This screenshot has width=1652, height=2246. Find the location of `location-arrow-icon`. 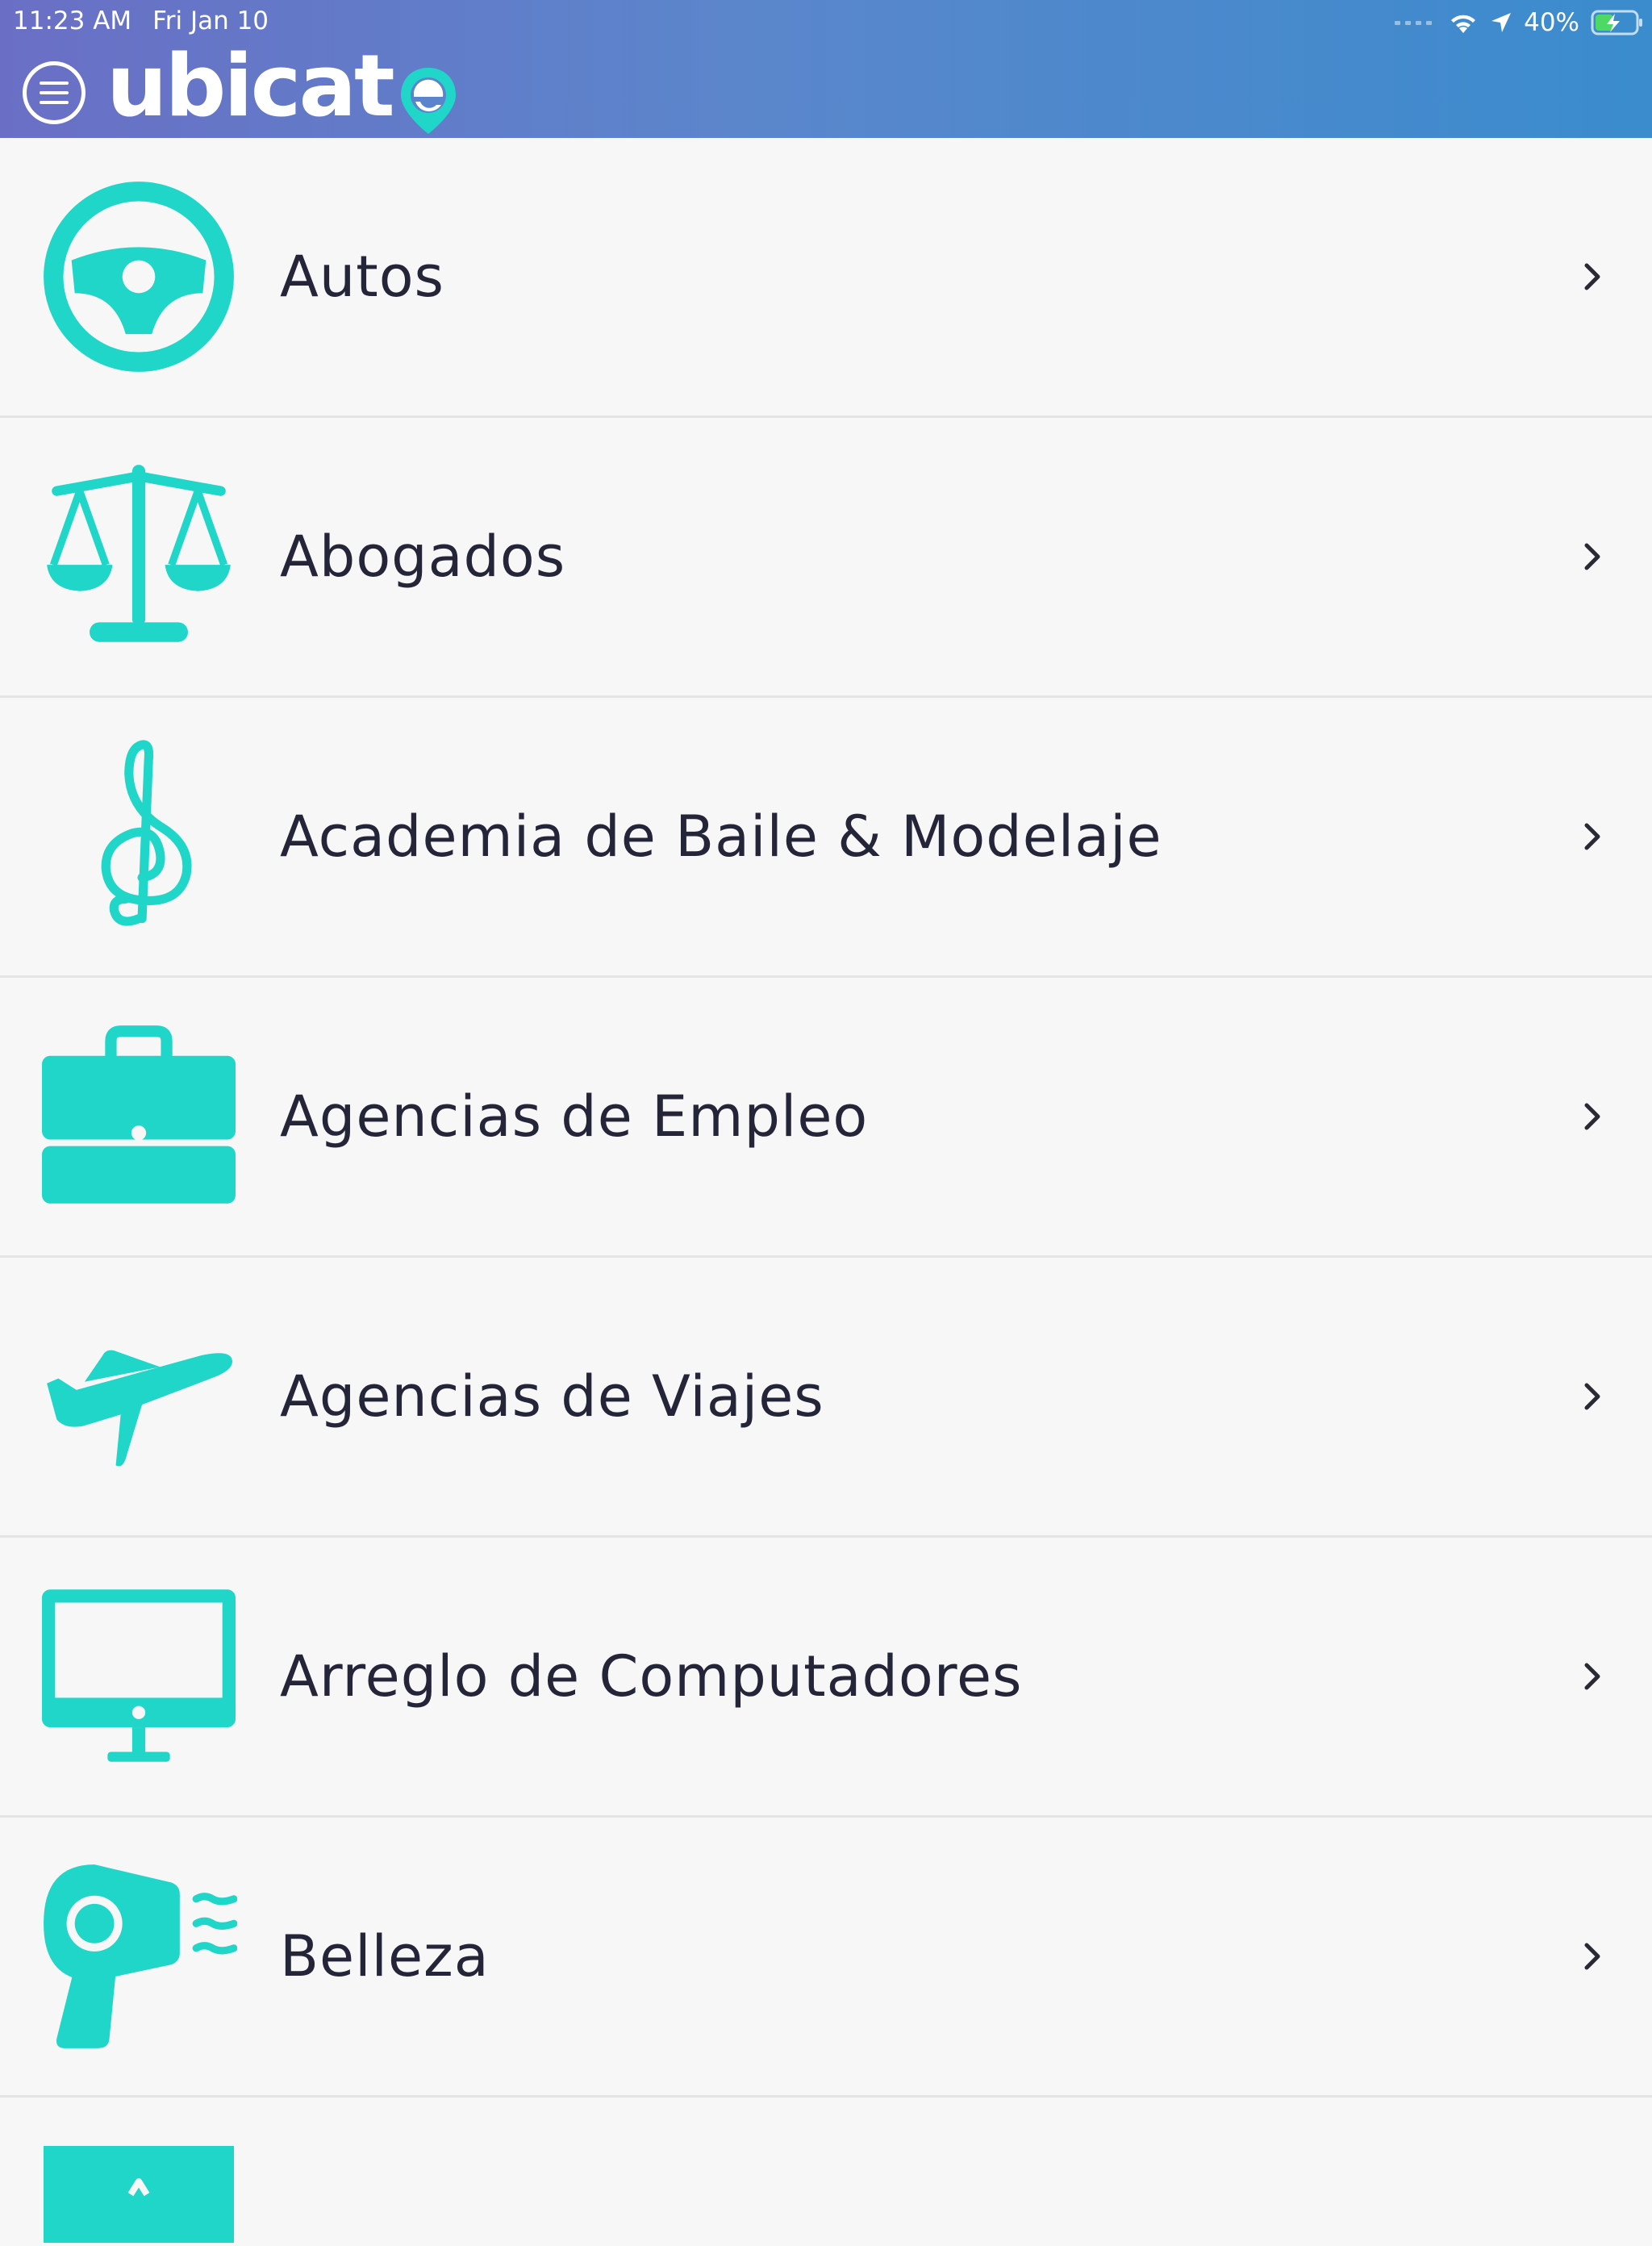

location-arrow-icon is located at coordinates (1501, 22).